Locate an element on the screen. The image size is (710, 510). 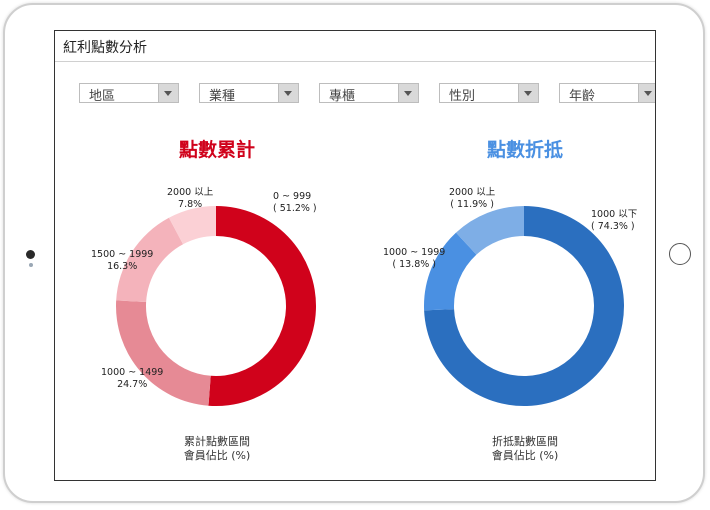
slice-percent: ( 11.9% ) is located at coordinates (472, 204).